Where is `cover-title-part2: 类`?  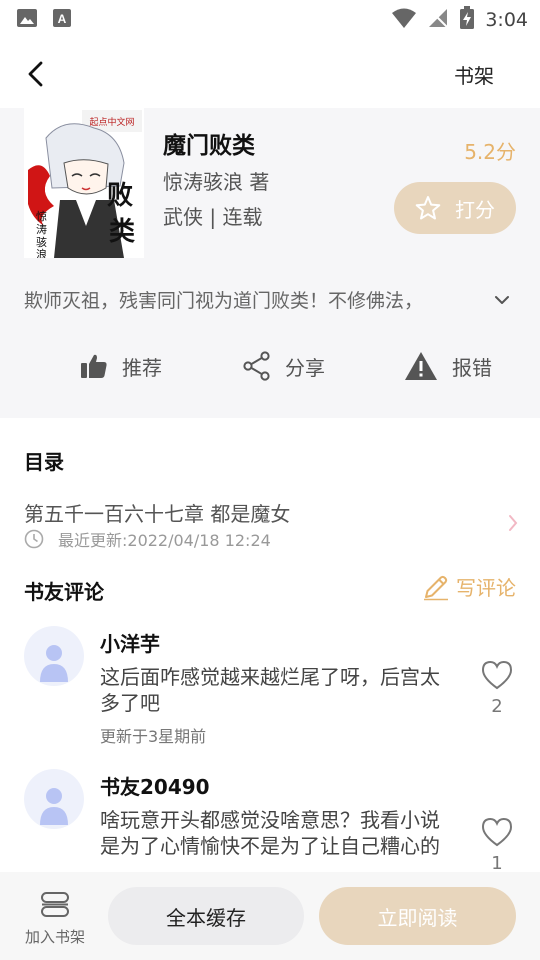 cover-title-part2: 类 is located at coordinates (122, 232).